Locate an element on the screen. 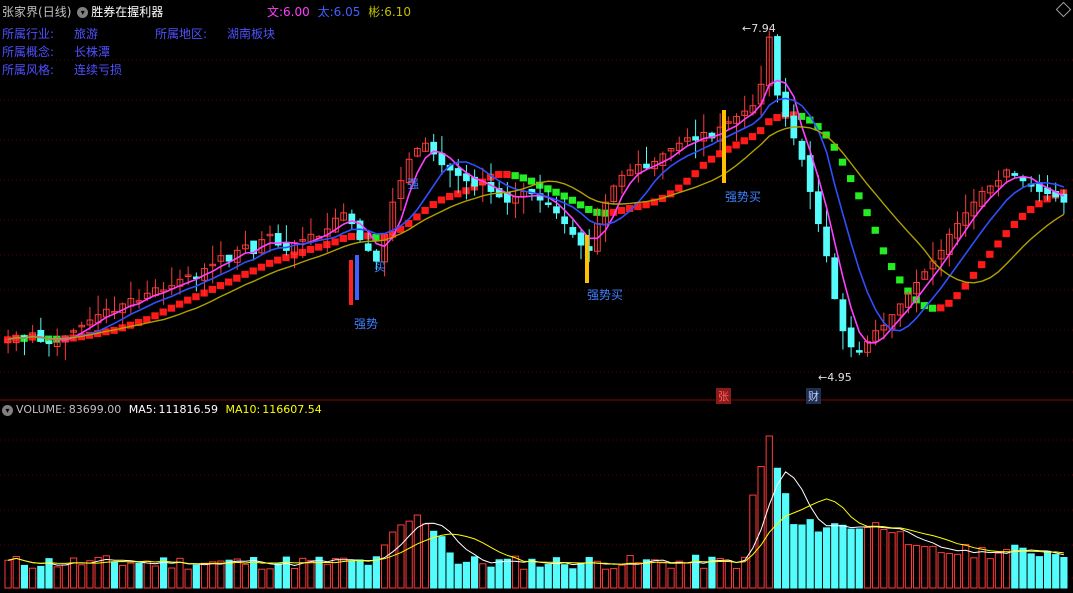 This screenshot has width=1073, height=593. industry-label: 所属行业: is located at coordinates (28, 34).